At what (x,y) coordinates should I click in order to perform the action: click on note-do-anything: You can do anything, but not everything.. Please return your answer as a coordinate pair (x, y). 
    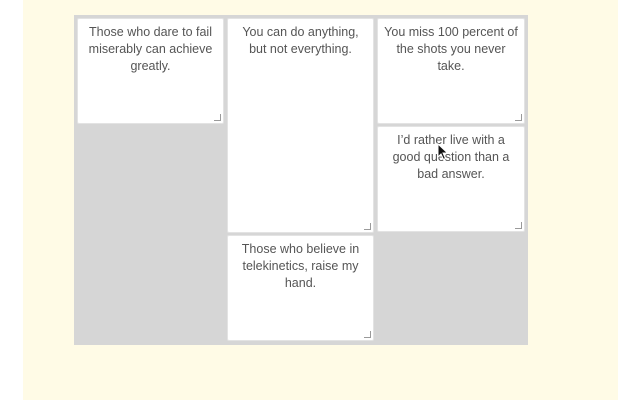
    Looking at the image, I should click on (300, 125).